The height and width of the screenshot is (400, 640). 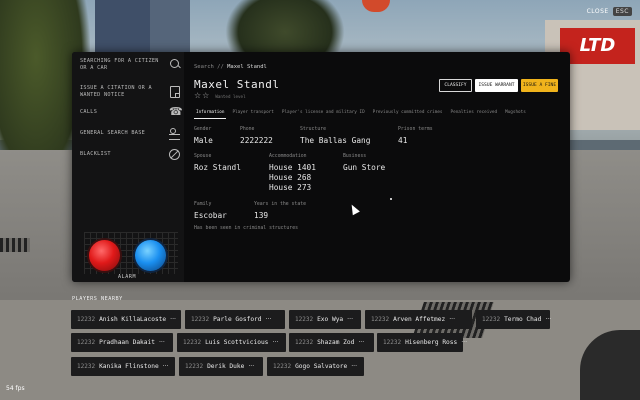 What do you see at coordinates (321, 366) in the screenshot?
I see `player-name: Gogo Salvatore` at bounding box center [321, 366].